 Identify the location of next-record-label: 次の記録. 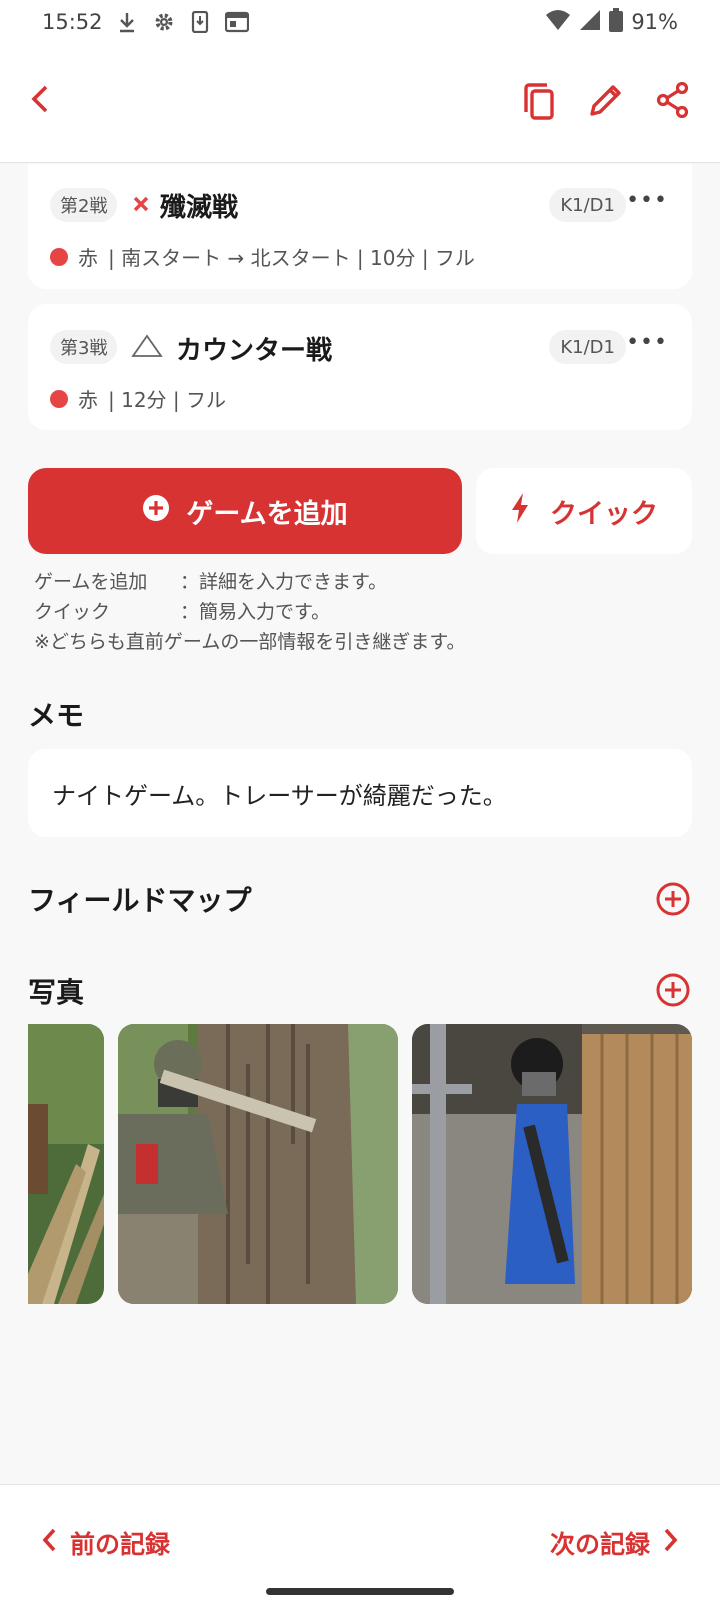
(599, 1544).